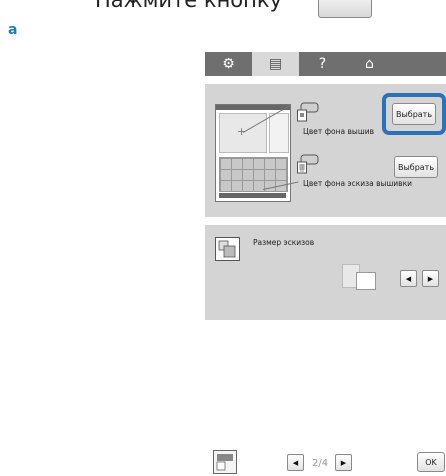 Image resolution: width=446 pixels, height=476 pixels. What do you see at coordinates (13, 30) in the screenshot?
I see `step-label: a` at bounding box center [13, 30].